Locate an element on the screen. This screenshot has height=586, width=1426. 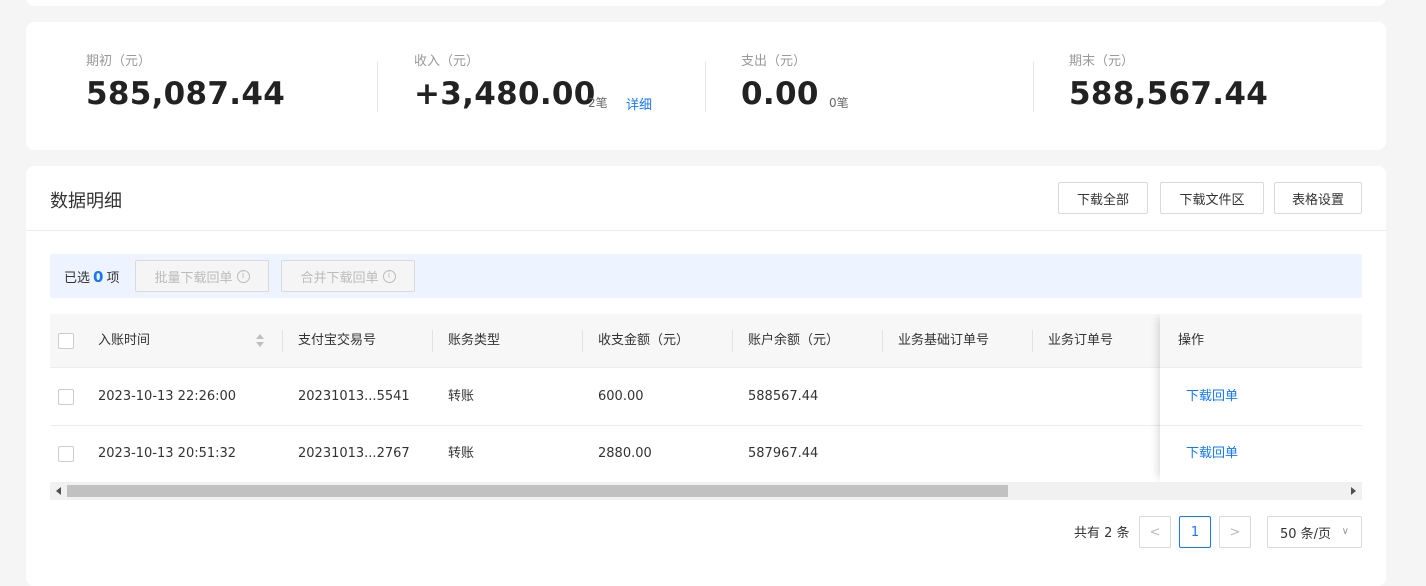
next-page-button: > is located at coordinates (1235, 532).